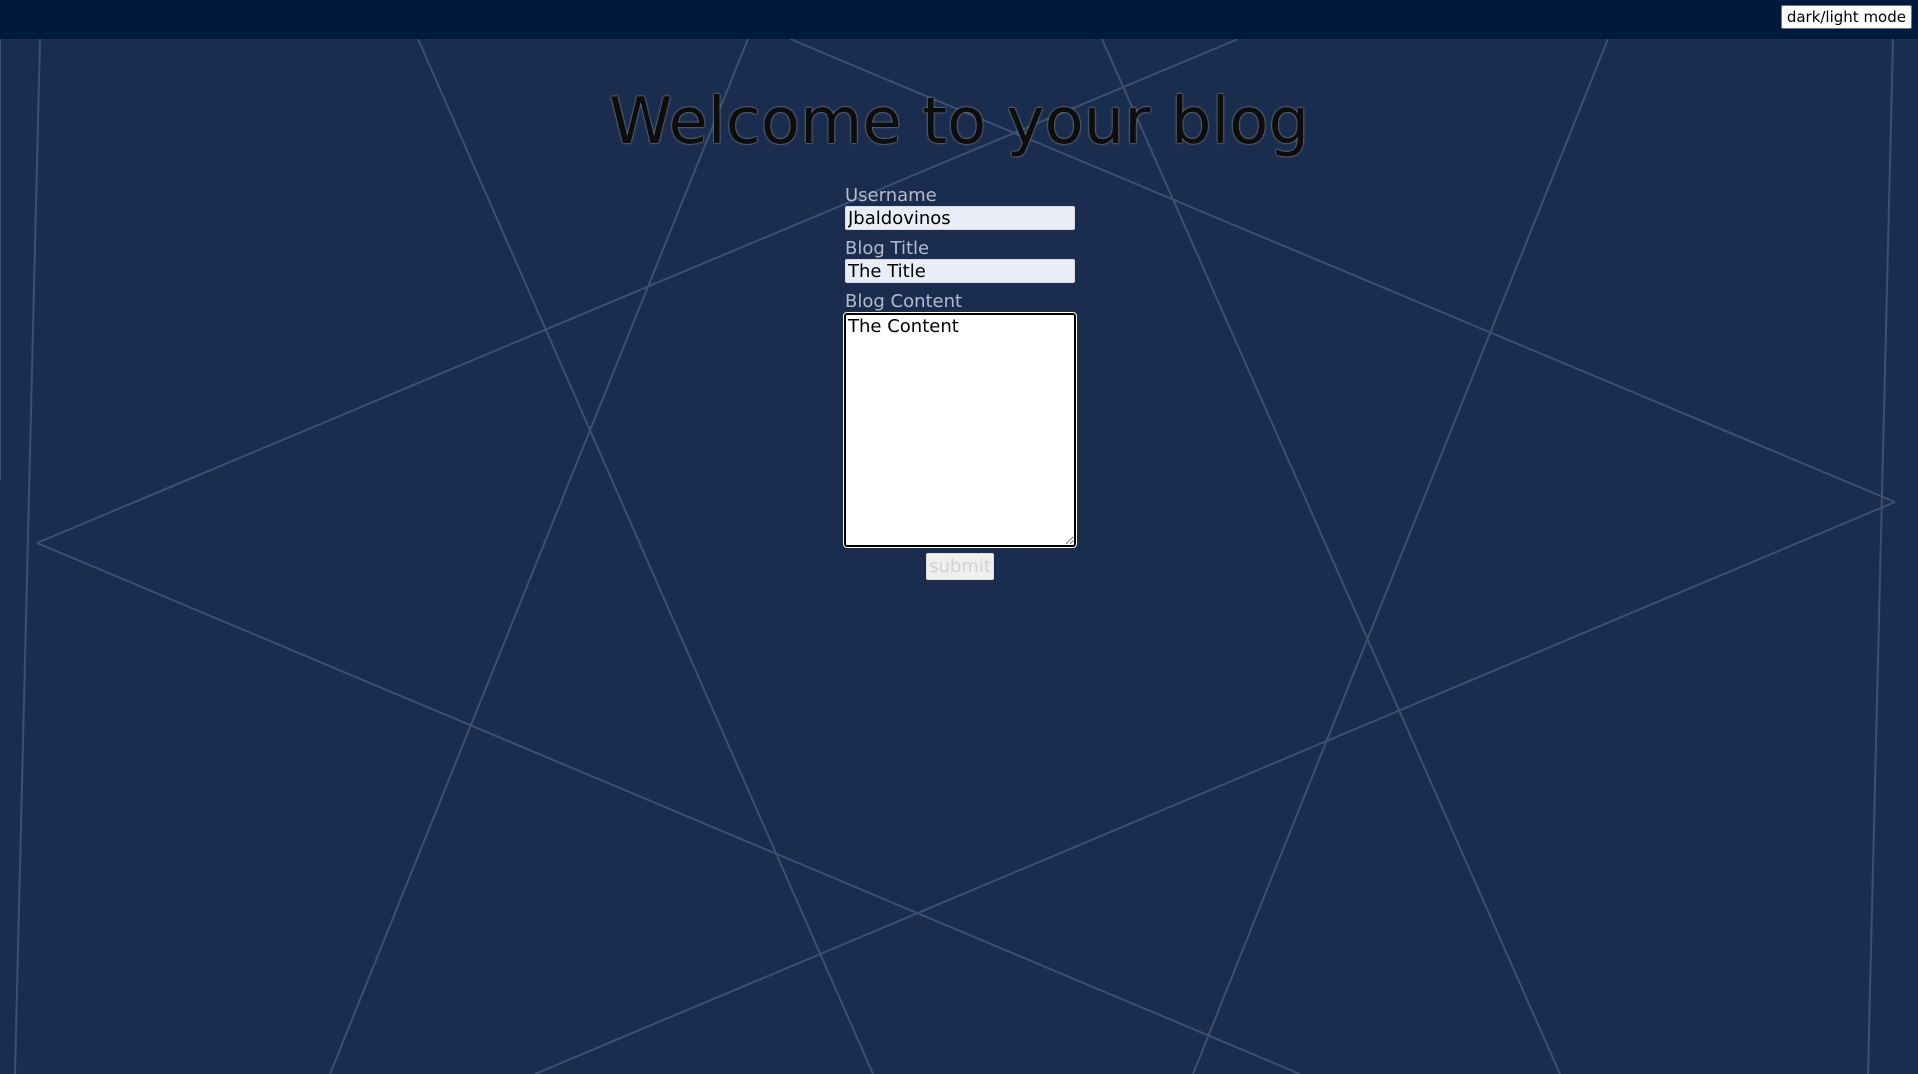 This screenshot has height=1074, width=1918. Describe the element at coordinates (891, 195) in the screenshot. I see `username-label: Username` at that location.